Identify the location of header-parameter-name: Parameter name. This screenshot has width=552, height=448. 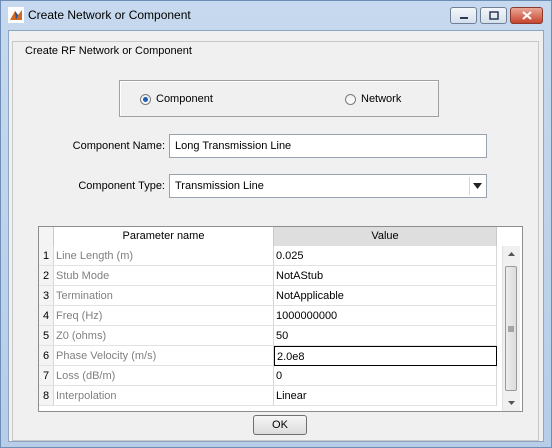
(164, 236).